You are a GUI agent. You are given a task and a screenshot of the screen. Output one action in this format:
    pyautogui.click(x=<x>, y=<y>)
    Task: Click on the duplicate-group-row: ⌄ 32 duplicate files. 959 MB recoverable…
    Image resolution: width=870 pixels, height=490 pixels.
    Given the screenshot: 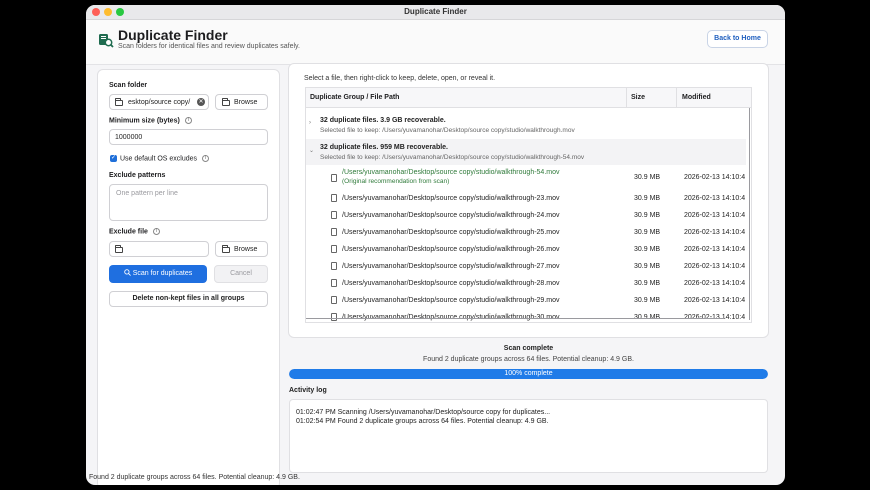 What is the action you would take?
    pyautogui.click(x=526, y=152)
    